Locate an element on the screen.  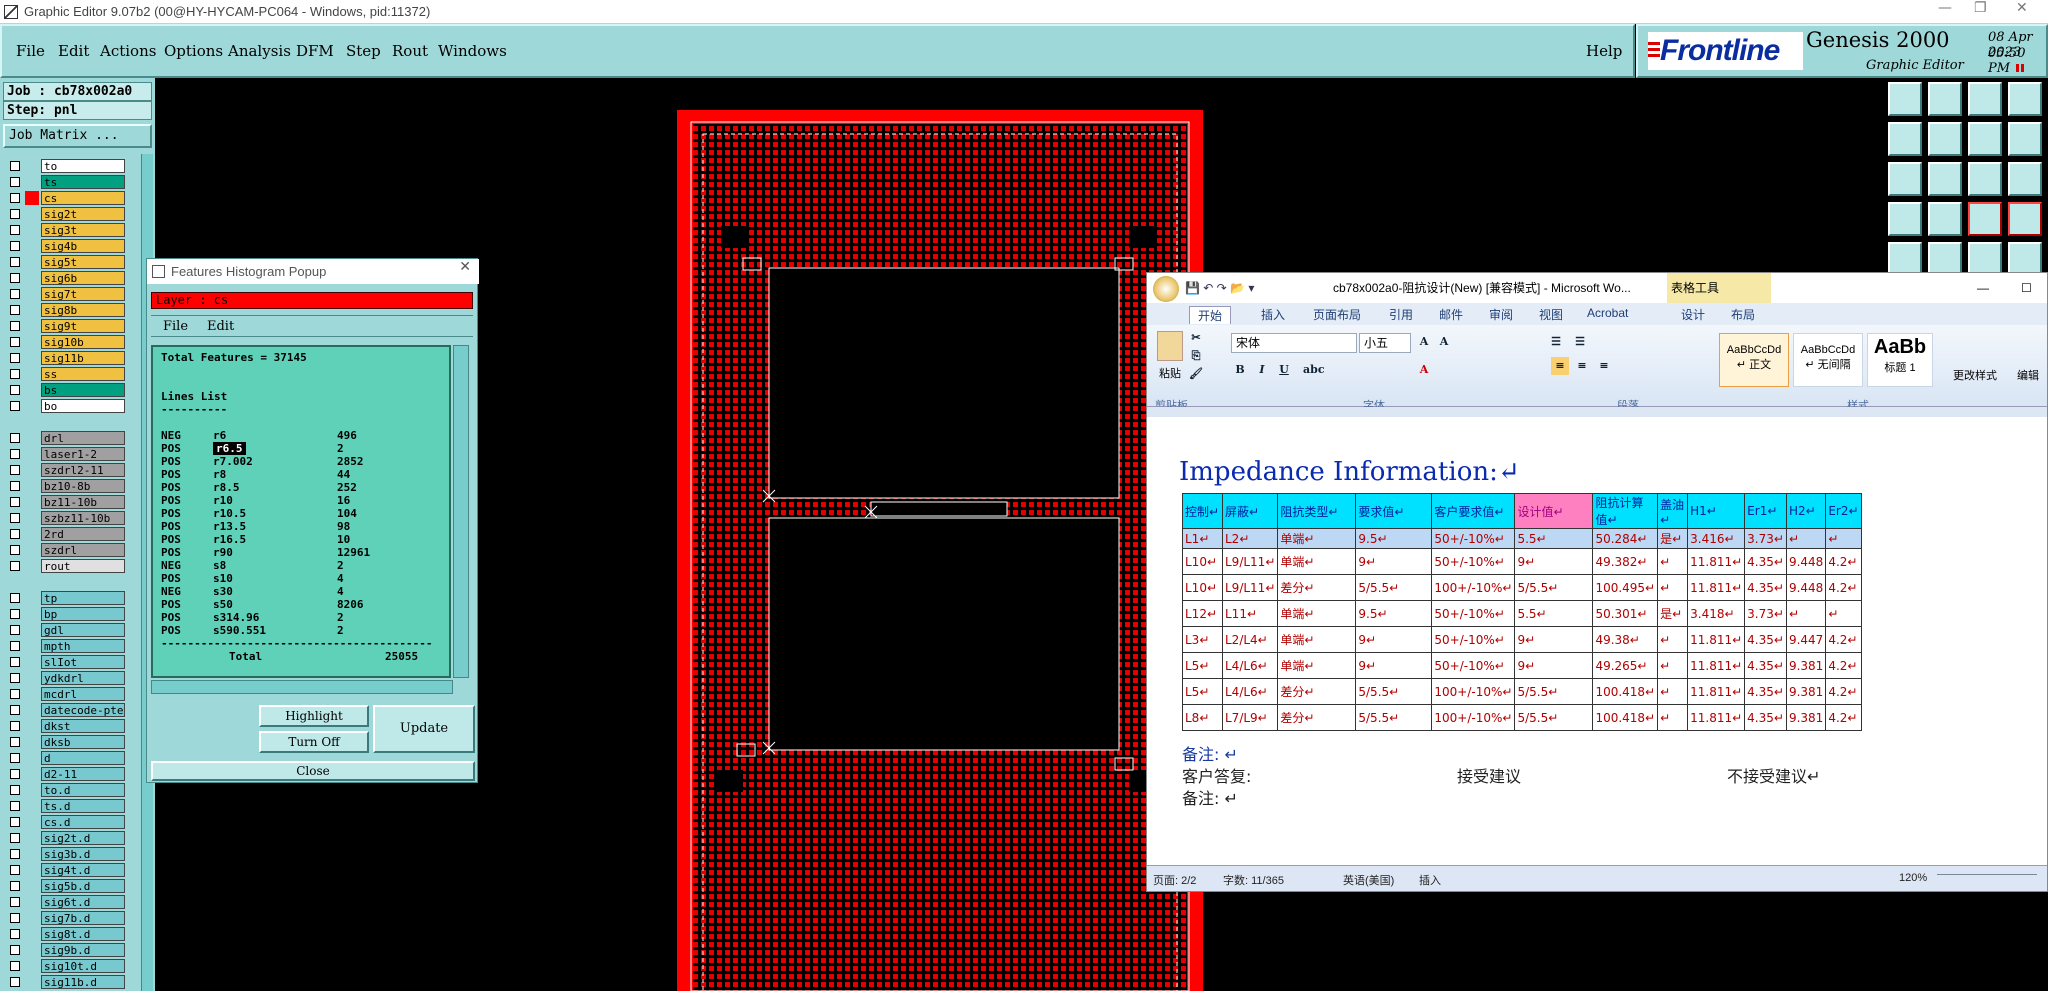
table-cell: 49.382↵ is located at coordinates (1625, 561).